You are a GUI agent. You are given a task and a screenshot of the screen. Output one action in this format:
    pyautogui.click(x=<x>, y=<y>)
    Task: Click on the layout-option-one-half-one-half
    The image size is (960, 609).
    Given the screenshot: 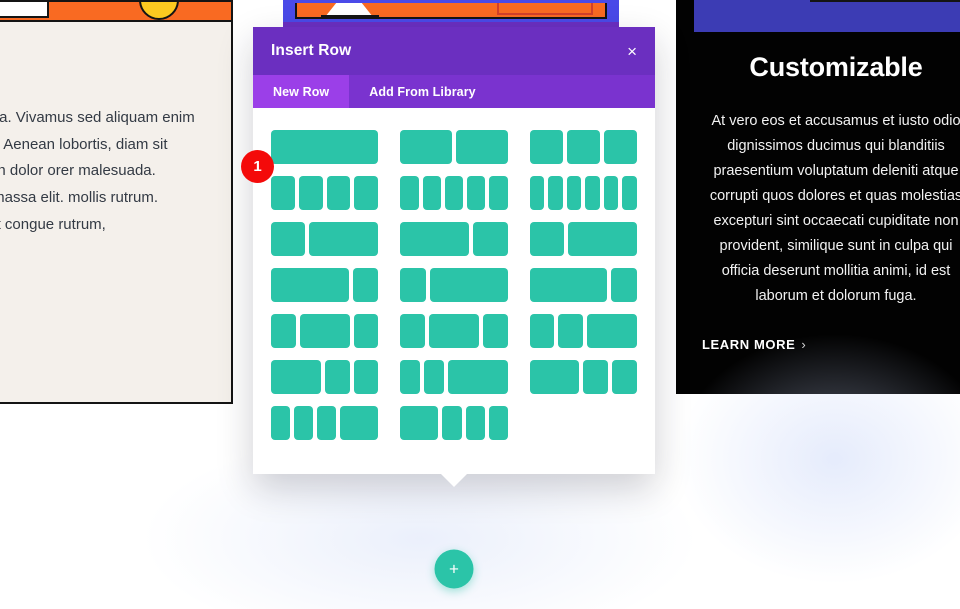 What is the action you would take?
    pyautogui.click(x=454, y=147)
    